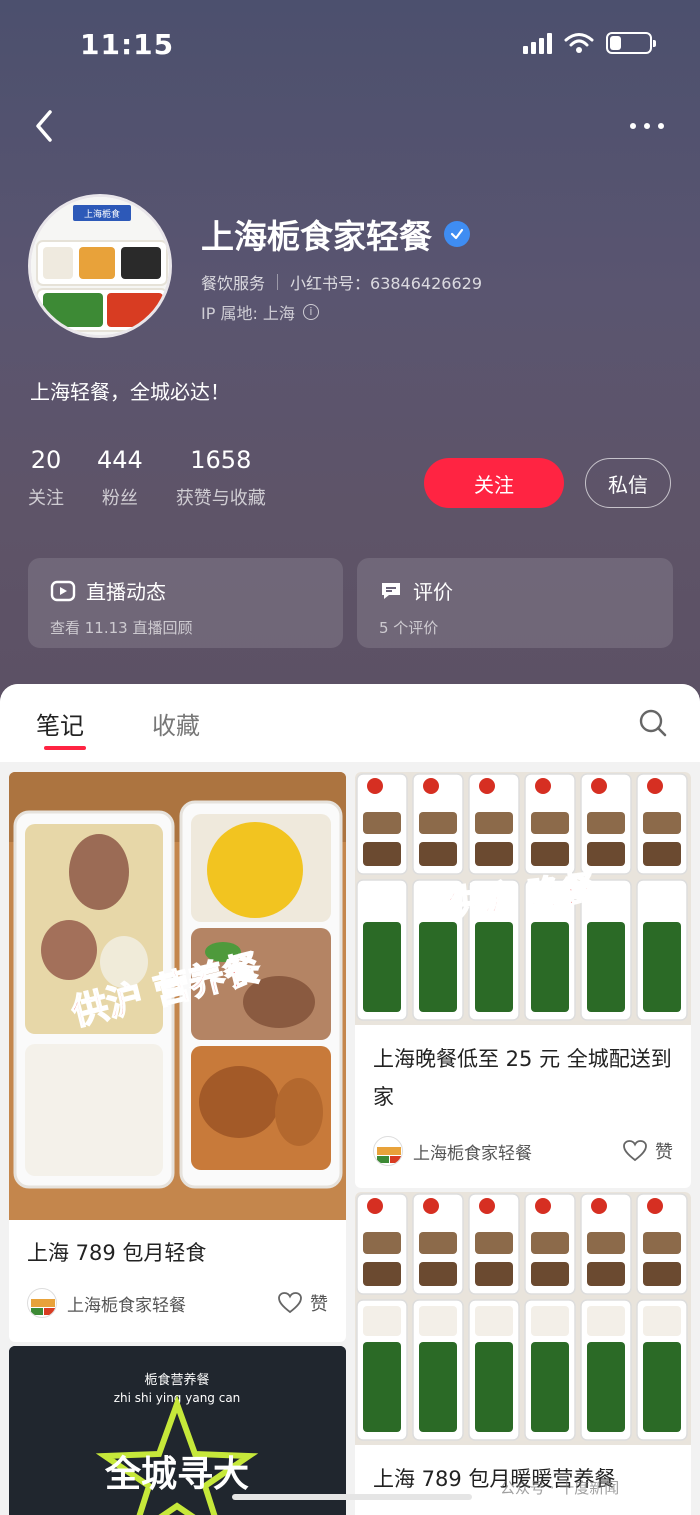 The image size is (700, 1515). Describe the element at coordinates (119, 498) in the screenshot. I see `stat-label: 粉丝` at that location.